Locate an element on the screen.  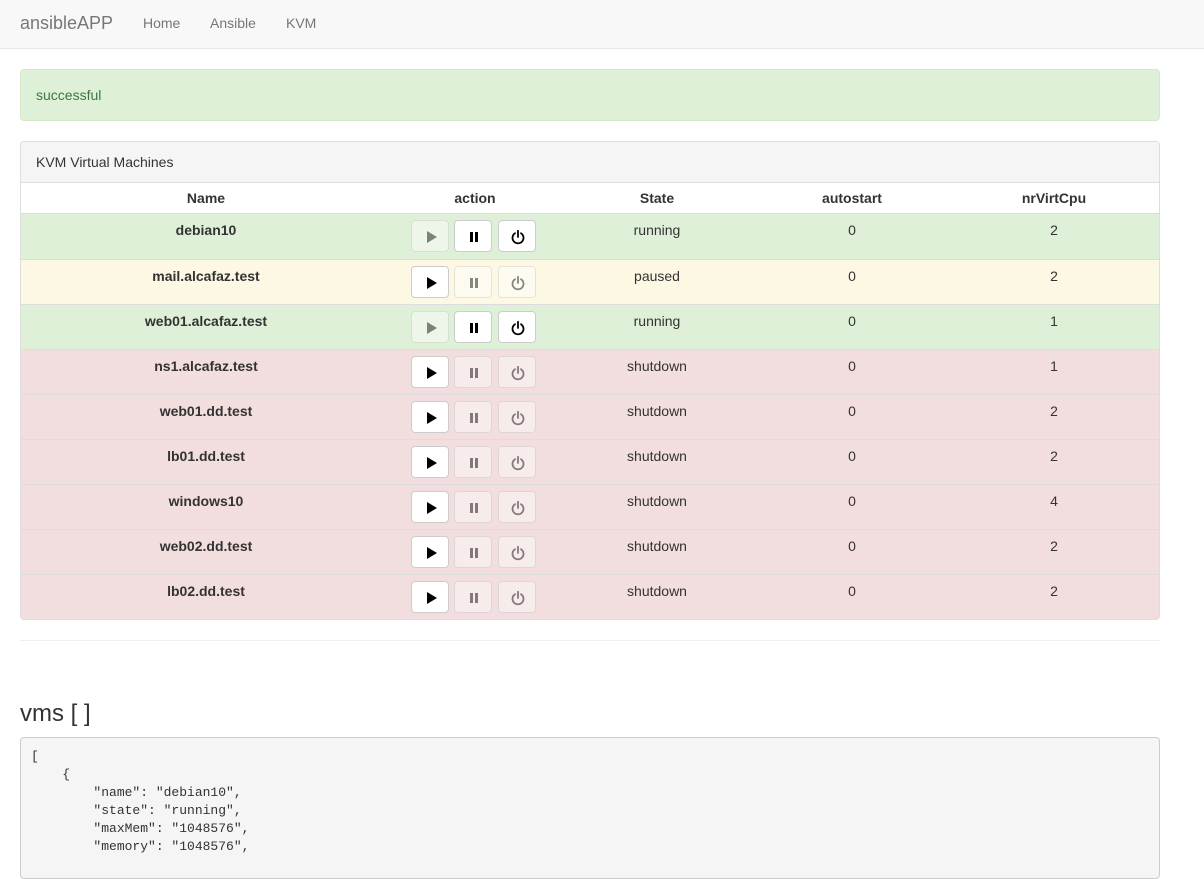
vm-name: debian10 is located at coordinates (206, 230).